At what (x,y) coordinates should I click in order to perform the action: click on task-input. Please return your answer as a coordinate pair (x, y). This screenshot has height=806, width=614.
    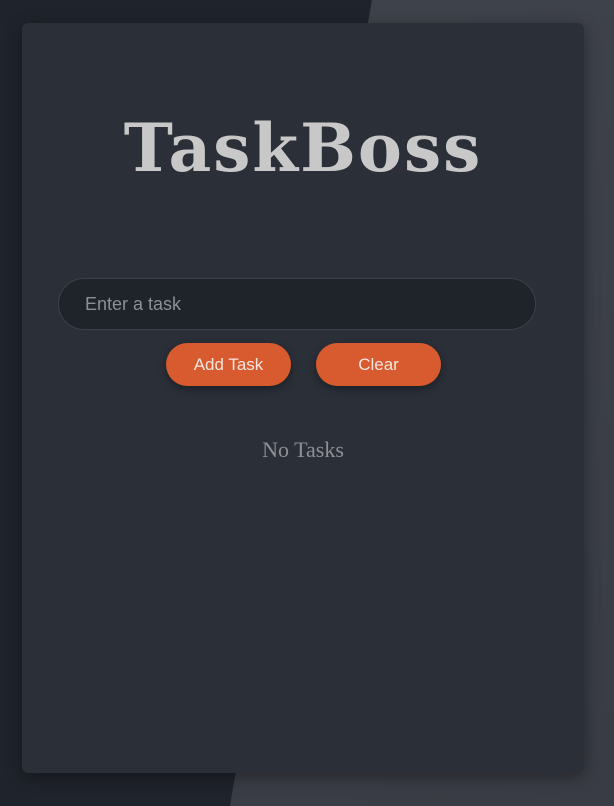
    Looking at the image, I should click on (297, 304).